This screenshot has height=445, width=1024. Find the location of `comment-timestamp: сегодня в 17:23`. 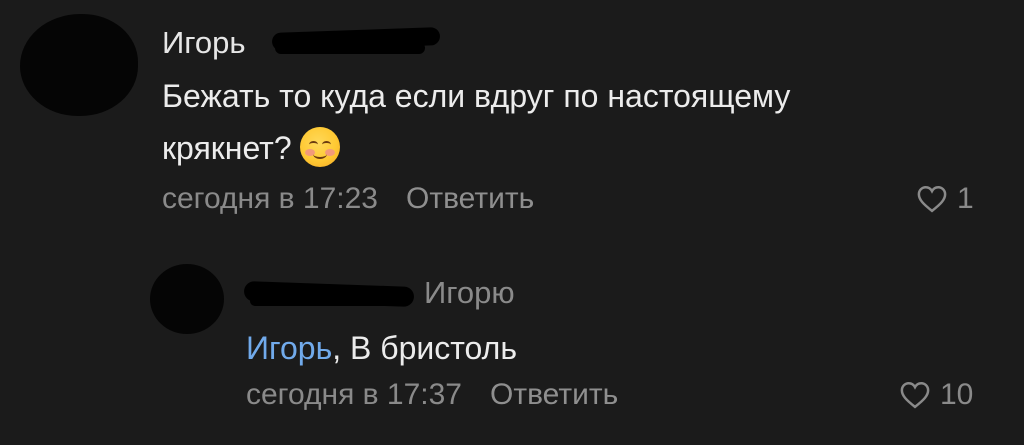

comment-timestamp: сегодня в 17:23 is located at coordinates (270, 198).